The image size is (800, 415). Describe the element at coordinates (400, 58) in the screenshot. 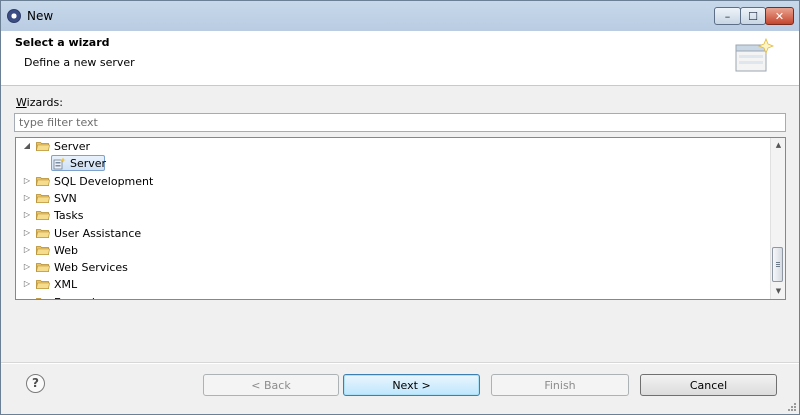

I see `wizard-header: Select a wizard Define a new server` at that location.